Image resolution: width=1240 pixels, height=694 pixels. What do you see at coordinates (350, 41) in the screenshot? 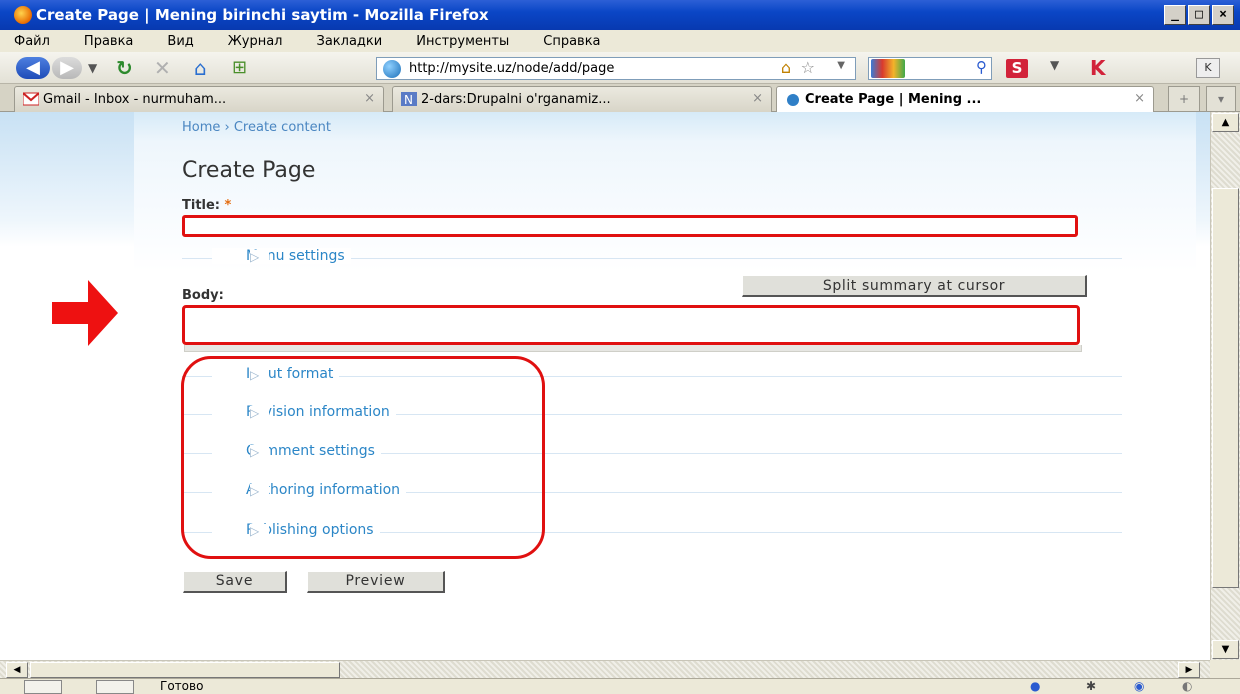
I see `menu-bookmarks: Закладки` at bounding box center [350, 41].